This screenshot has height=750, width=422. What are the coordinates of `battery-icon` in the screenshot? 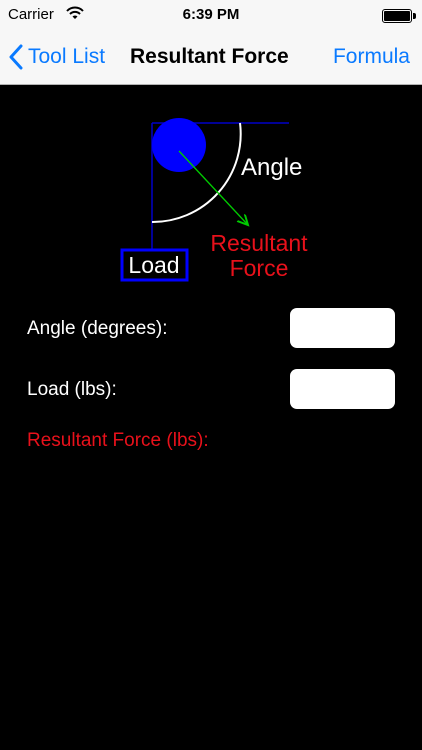 It's located at (399, 16).